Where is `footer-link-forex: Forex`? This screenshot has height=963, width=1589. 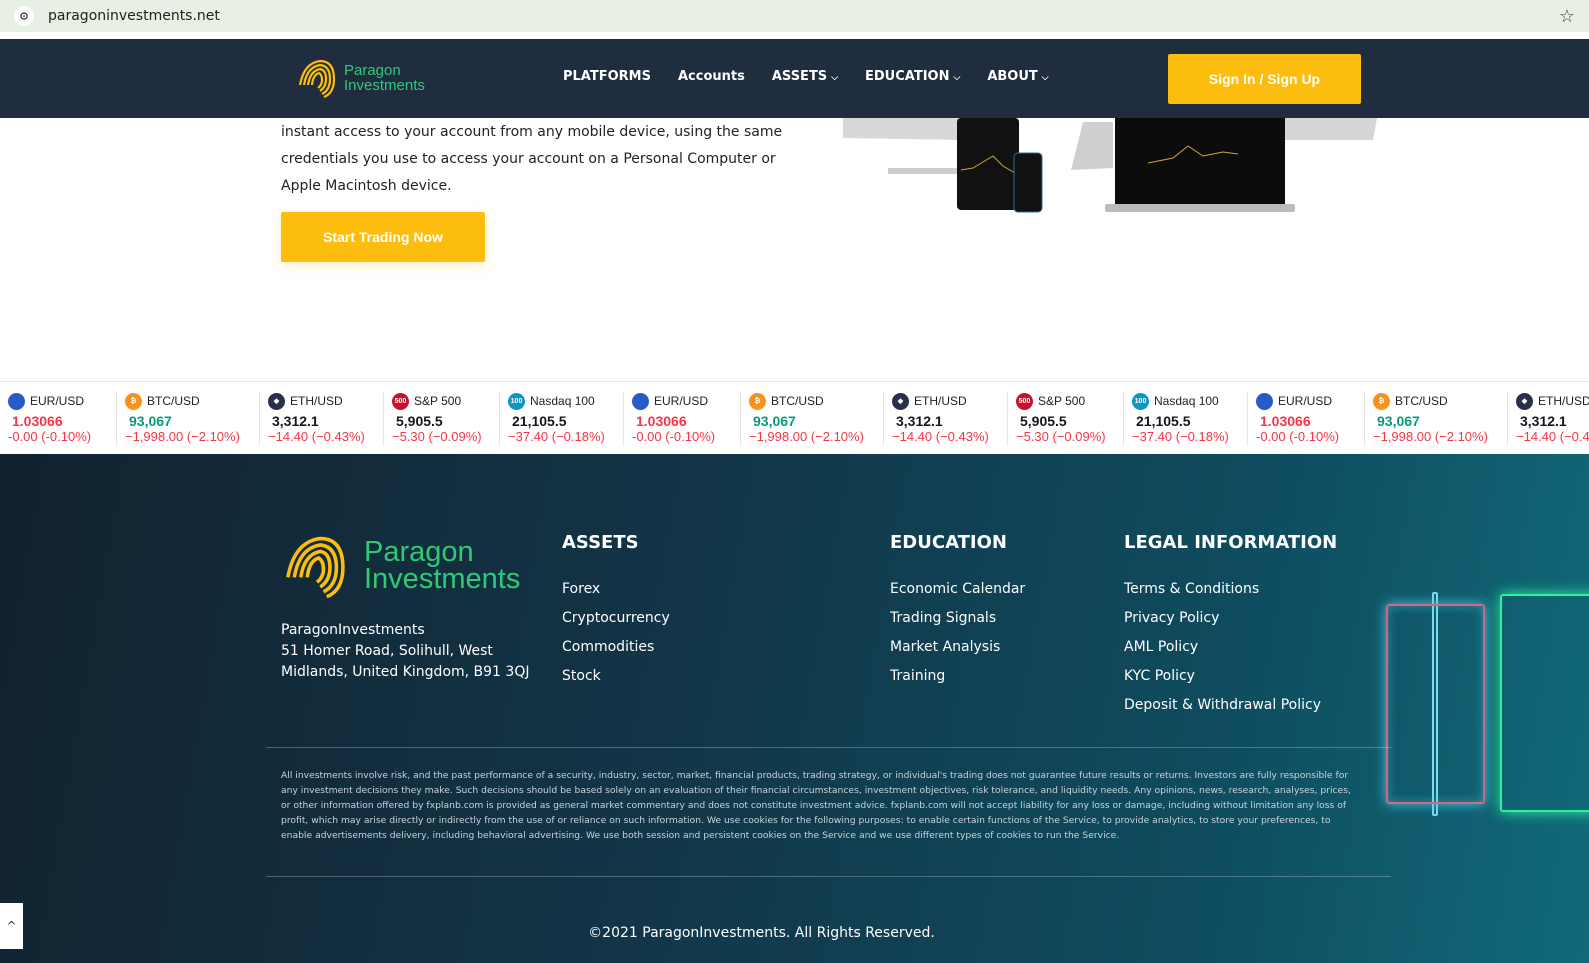 footer-link-forex: Forex is located at coordinates (616, 589).